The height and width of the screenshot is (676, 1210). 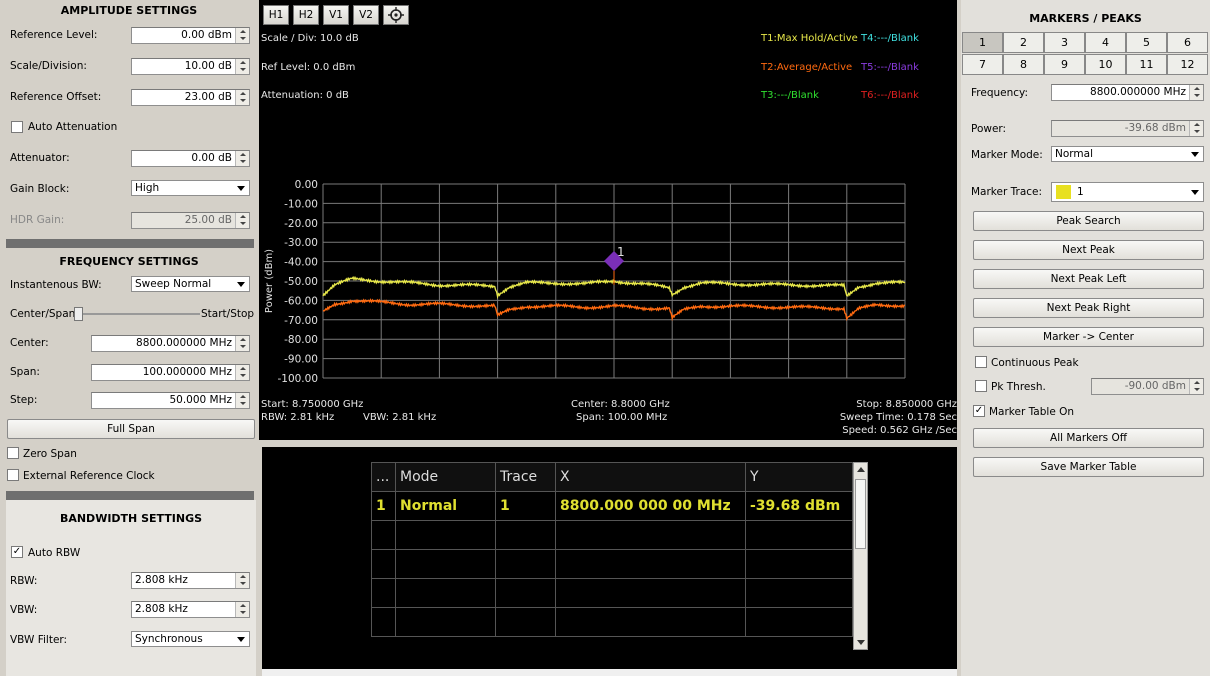 What do you see at coordinates (979, 411) in the screenshot?
I see `marker-table-on-checkbox: ✓` at bounding box center [979, 411].